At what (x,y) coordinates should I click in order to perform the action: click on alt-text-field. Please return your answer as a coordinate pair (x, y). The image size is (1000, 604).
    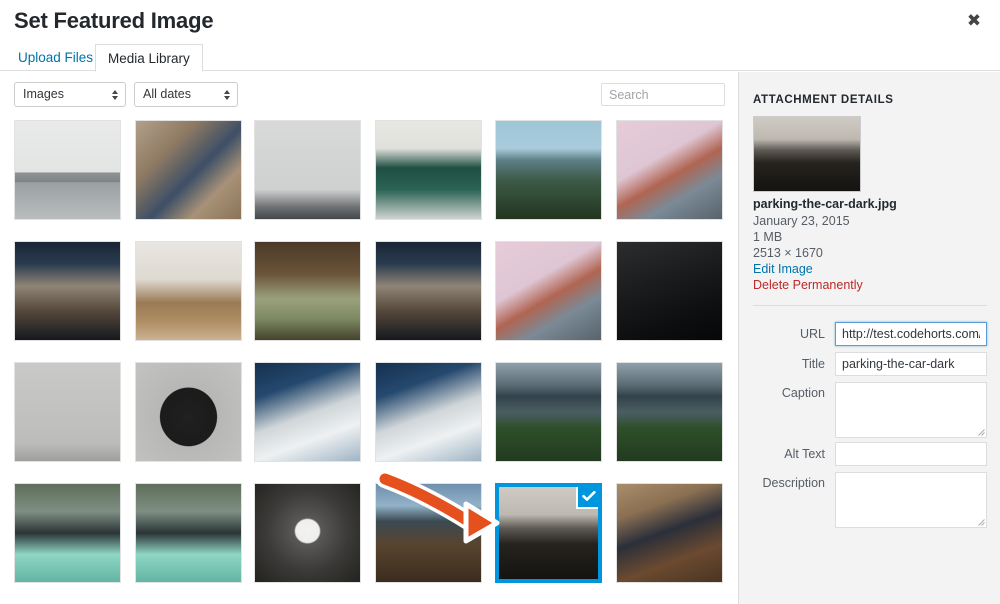
    Looking at the image, I should click on (911, 454).